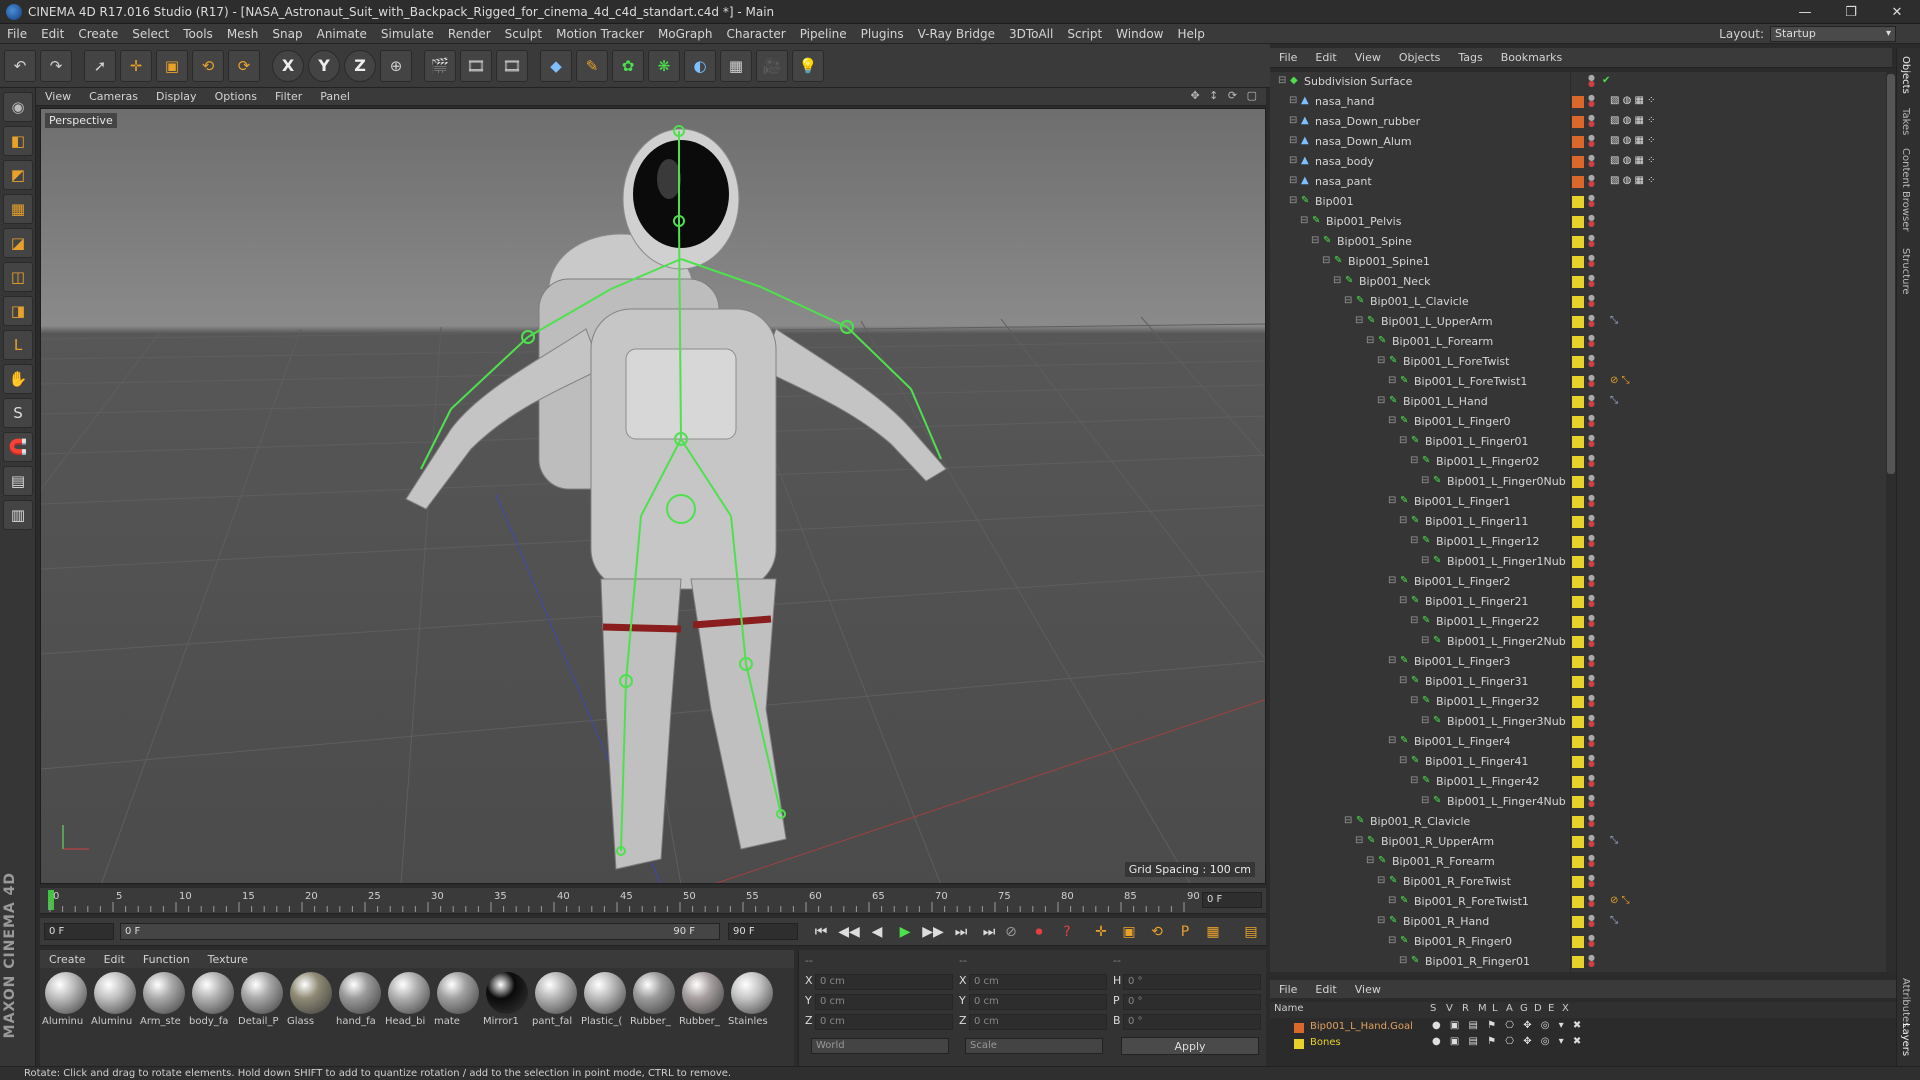 The image size is (1920, 1080). I want to click on object-row: ⊟ ✎ Bip001_L_Finger1Nub ● ●, so click(1578, 562).